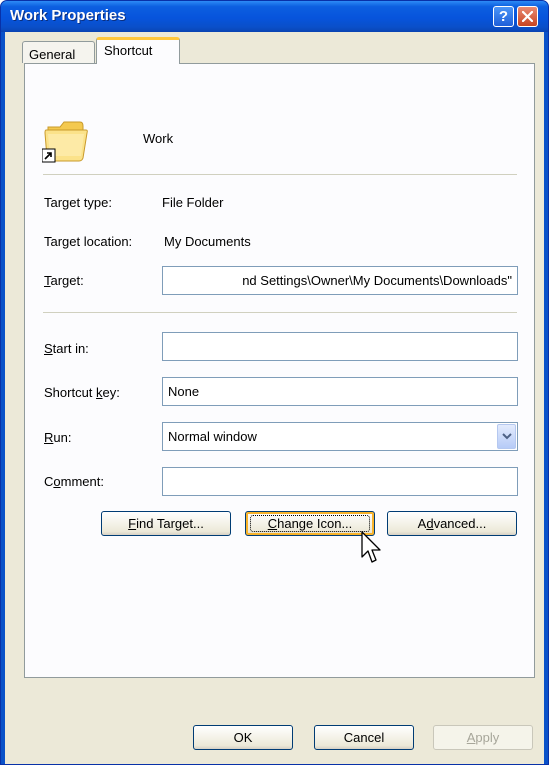 The height and width of the screenshot is (765, 549). What do you see at coordinates (48, 348) in the screenshot?
I see `start-in-label-key: S` at bounding box center [48, 348].